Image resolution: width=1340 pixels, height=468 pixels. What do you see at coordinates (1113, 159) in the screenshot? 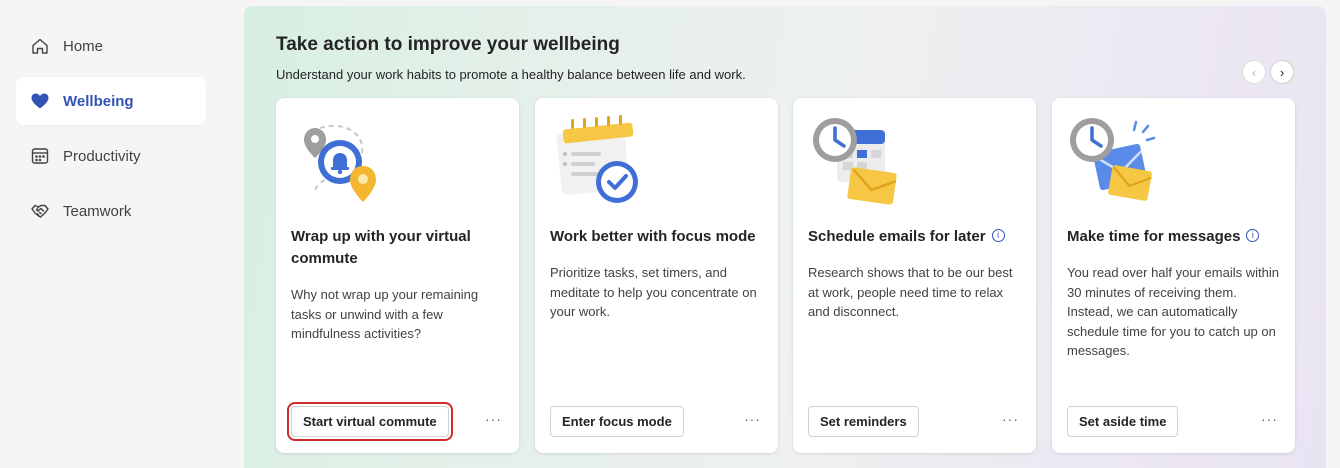
I see `clock-envelopes-icon` at bounding box center [1113, 159].